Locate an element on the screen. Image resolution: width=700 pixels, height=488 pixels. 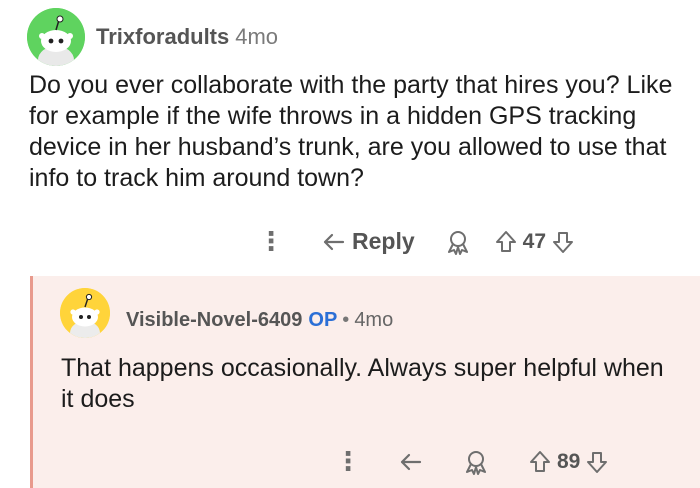
reply-button: Reply is located at coordinates (368, 241).